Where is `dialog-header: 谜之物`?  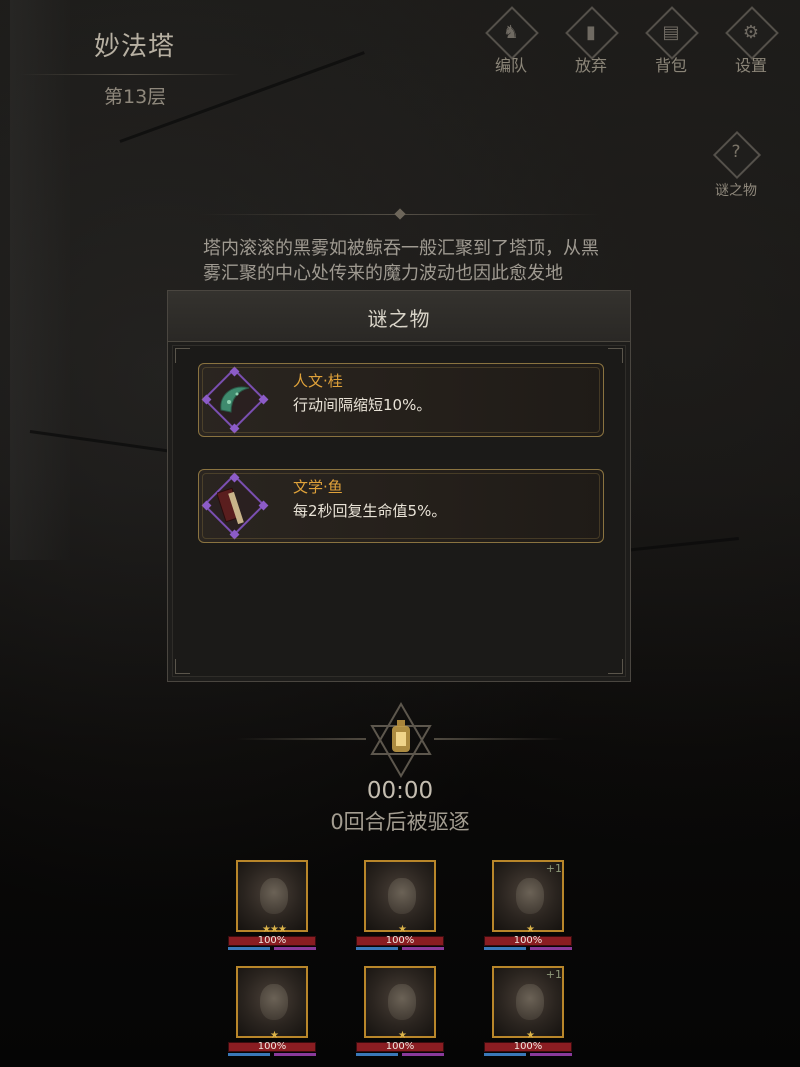 dialog-header: 谜之物 is located at coordinates (399, 316).